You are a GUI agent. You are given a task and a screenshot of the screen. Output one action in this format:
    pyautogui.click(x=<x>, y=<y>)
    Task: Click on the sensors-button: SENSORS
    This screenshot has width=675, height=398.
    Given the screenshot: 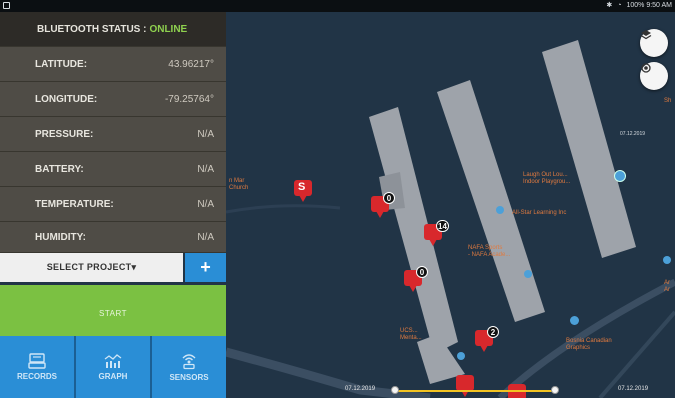 What is the action you would take?
    pyautogui.click(x=189, y=367)
    